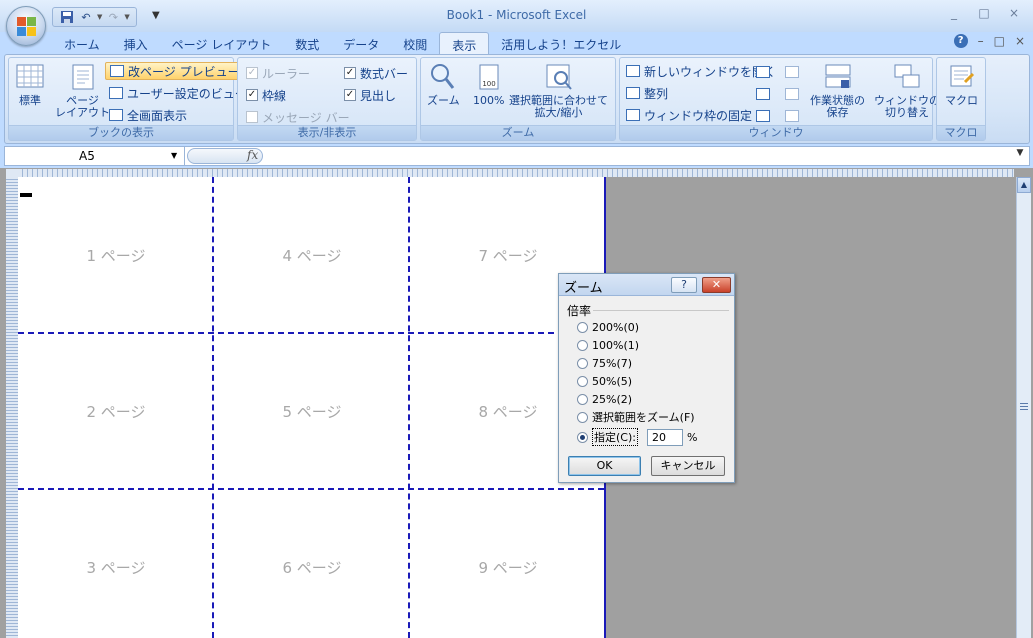 Image resolution: width=1033 pixels, height=638 pixels. I want to click on radio-200: 200%(0), so click(608, 327).